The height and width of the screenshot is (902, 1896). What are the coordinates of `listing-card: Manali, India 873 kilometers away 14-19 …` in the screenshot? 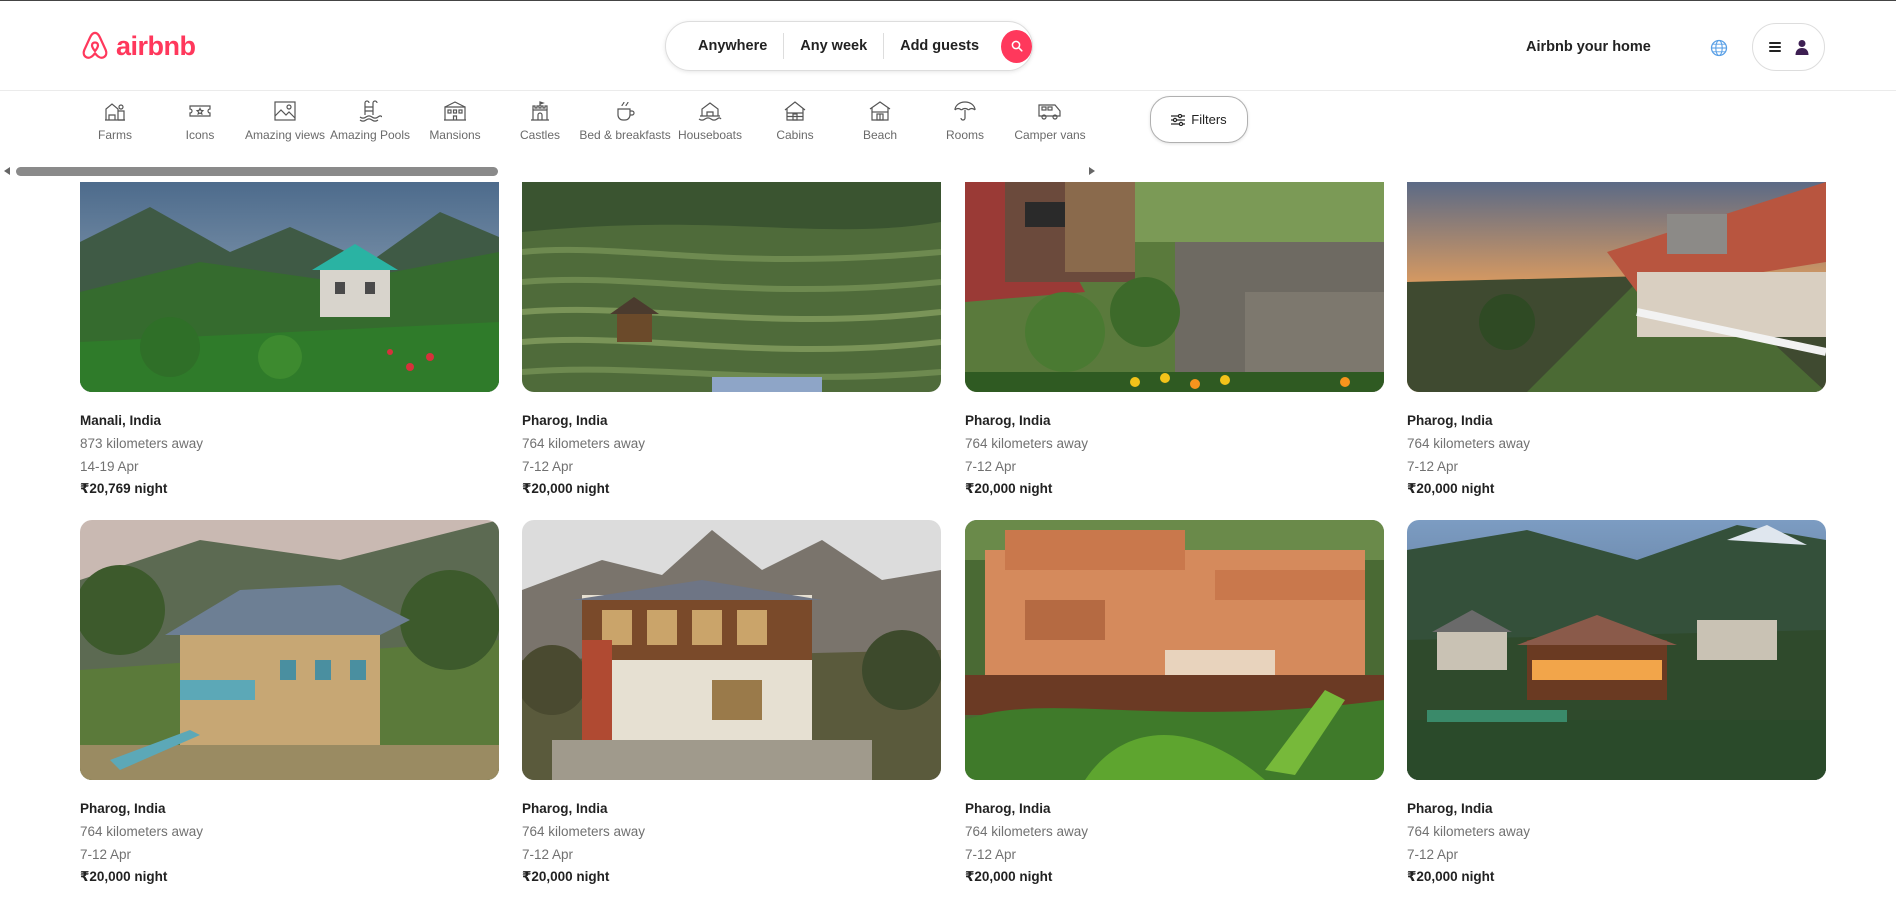 It's located at (289, 341).